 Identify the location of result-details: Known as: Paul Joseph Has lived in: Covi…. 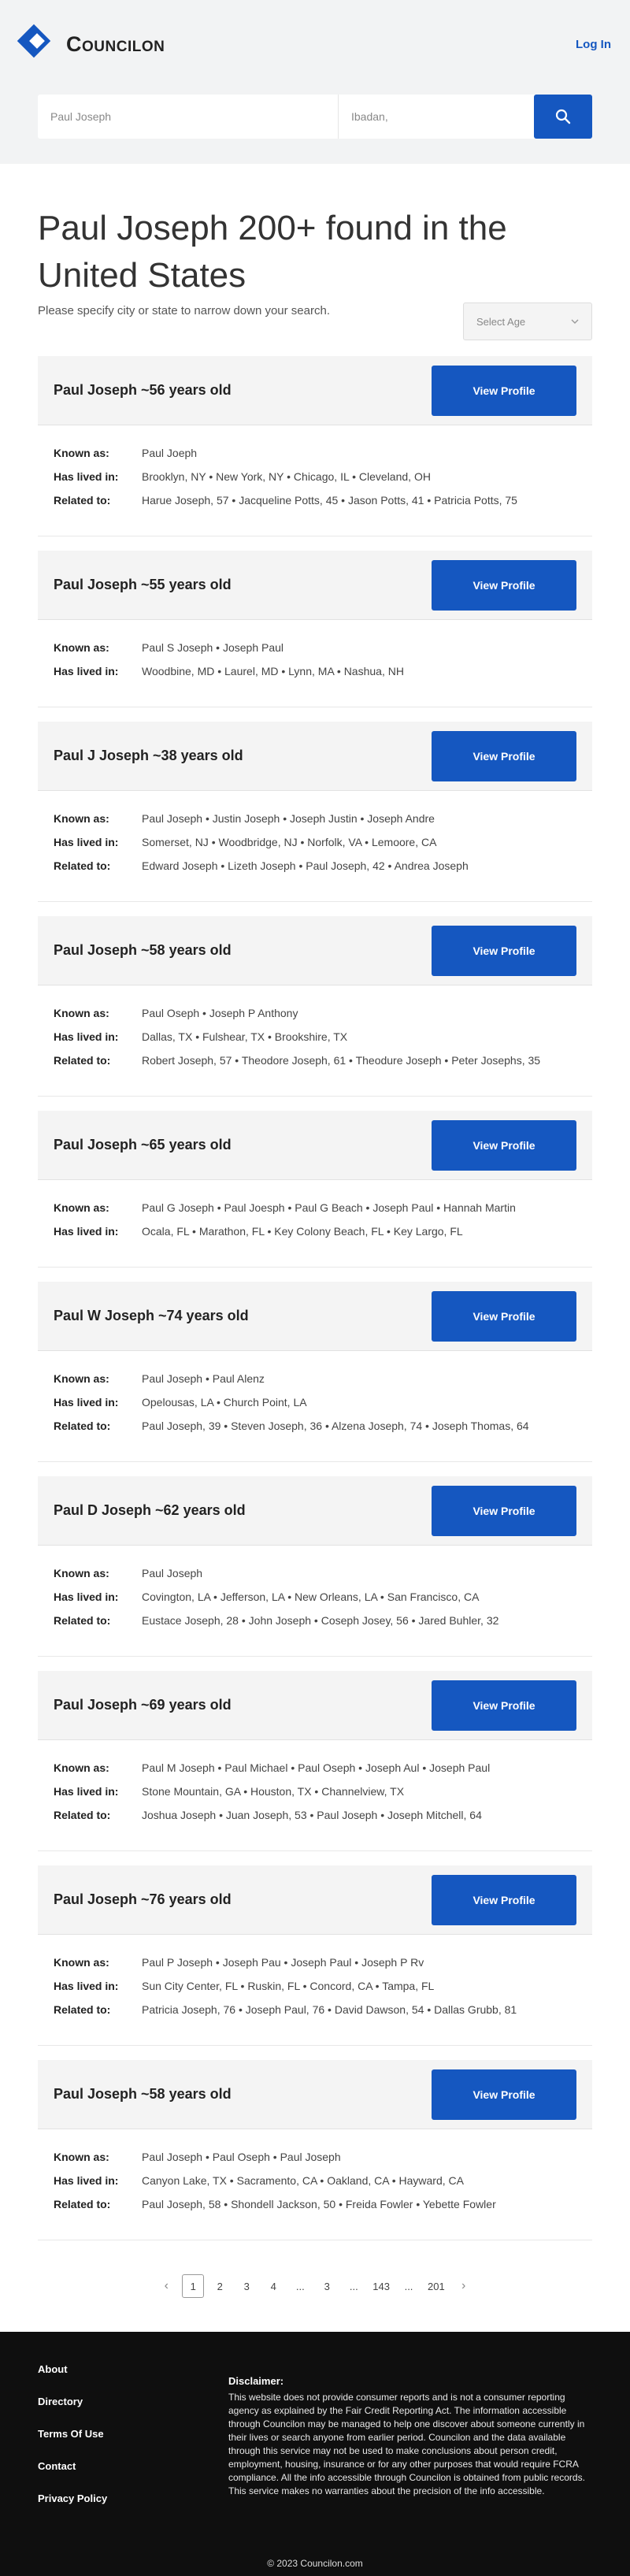
(315, 1601).